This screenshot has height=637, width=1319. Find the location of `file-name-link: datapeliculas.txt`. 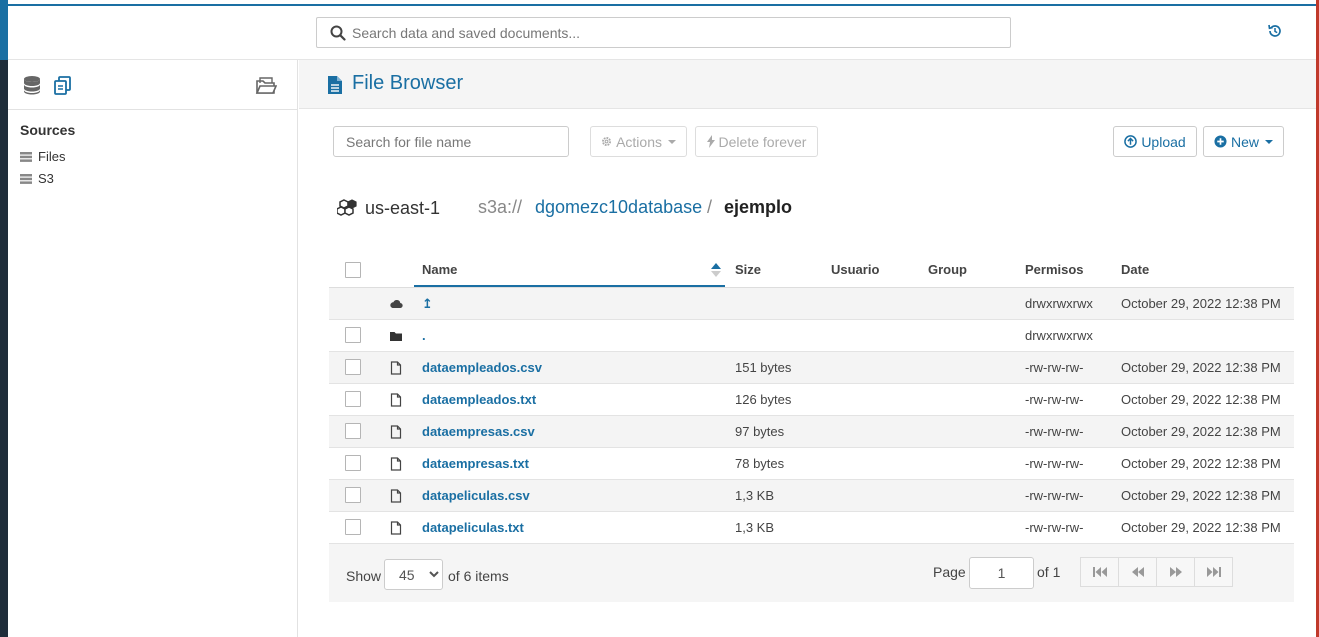

file-name-link: datapeliculas.txt is located at coordinates (473, 527).